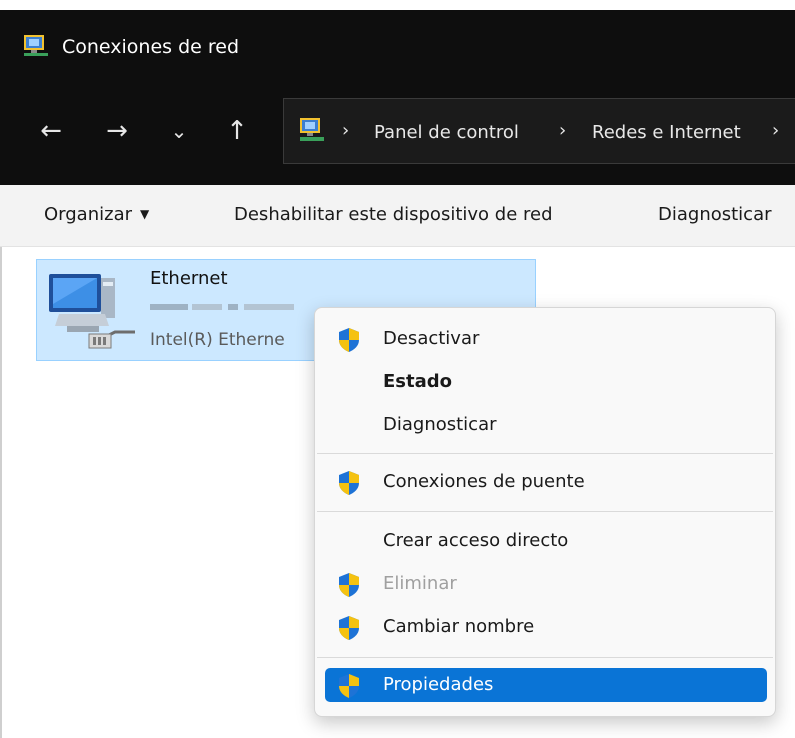 The height and width of the screenshot is (738, 795). I want to click on adapter-name: Intel(R) Etherne, so click(217, 340).